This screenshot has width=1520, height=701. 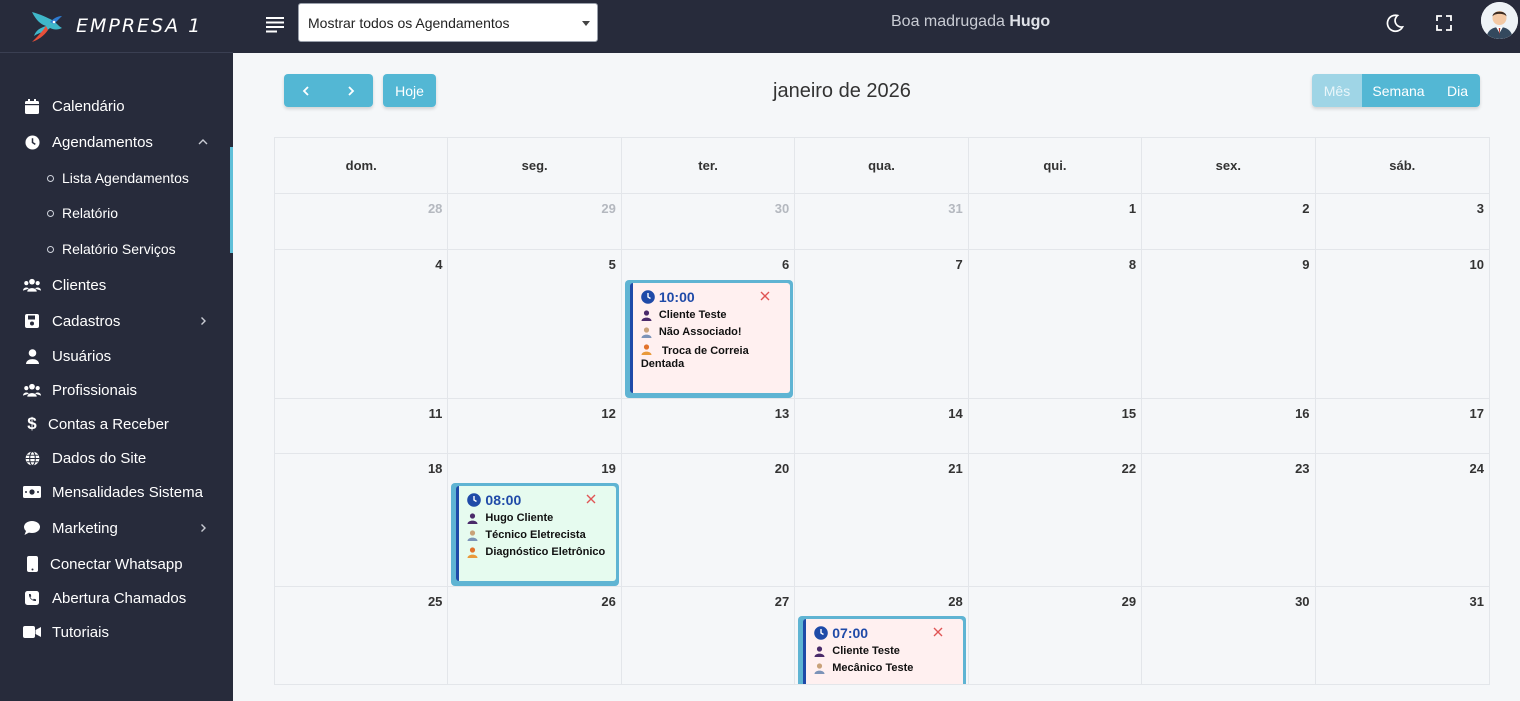 I want to click on fullscreen-icon, so click(x=1444, y=23).